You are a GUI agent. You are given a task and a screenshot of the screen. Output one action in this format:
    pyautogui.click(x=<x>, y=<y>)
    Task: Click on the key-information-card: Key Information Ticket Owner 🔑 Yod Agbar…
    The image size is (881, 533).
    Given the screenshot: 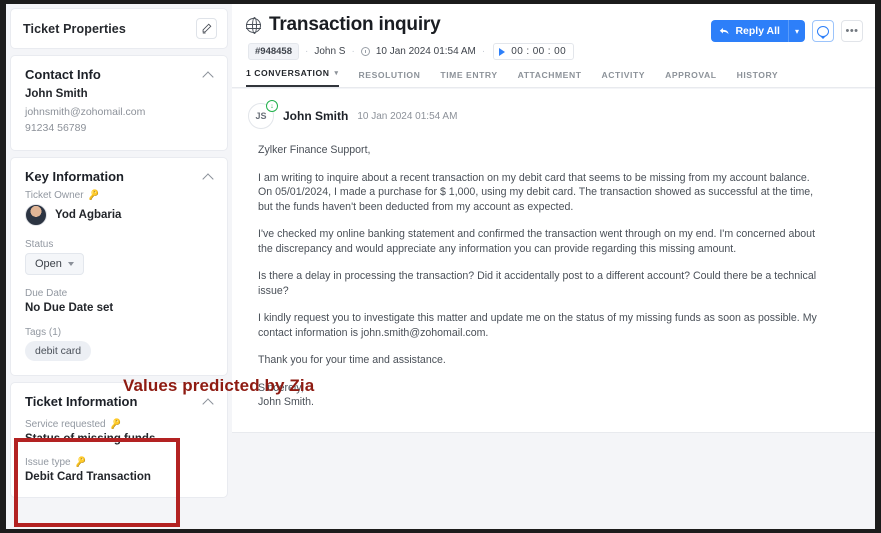 What is the action you would take?
    pyautogui.click(x=119, y=266)
    